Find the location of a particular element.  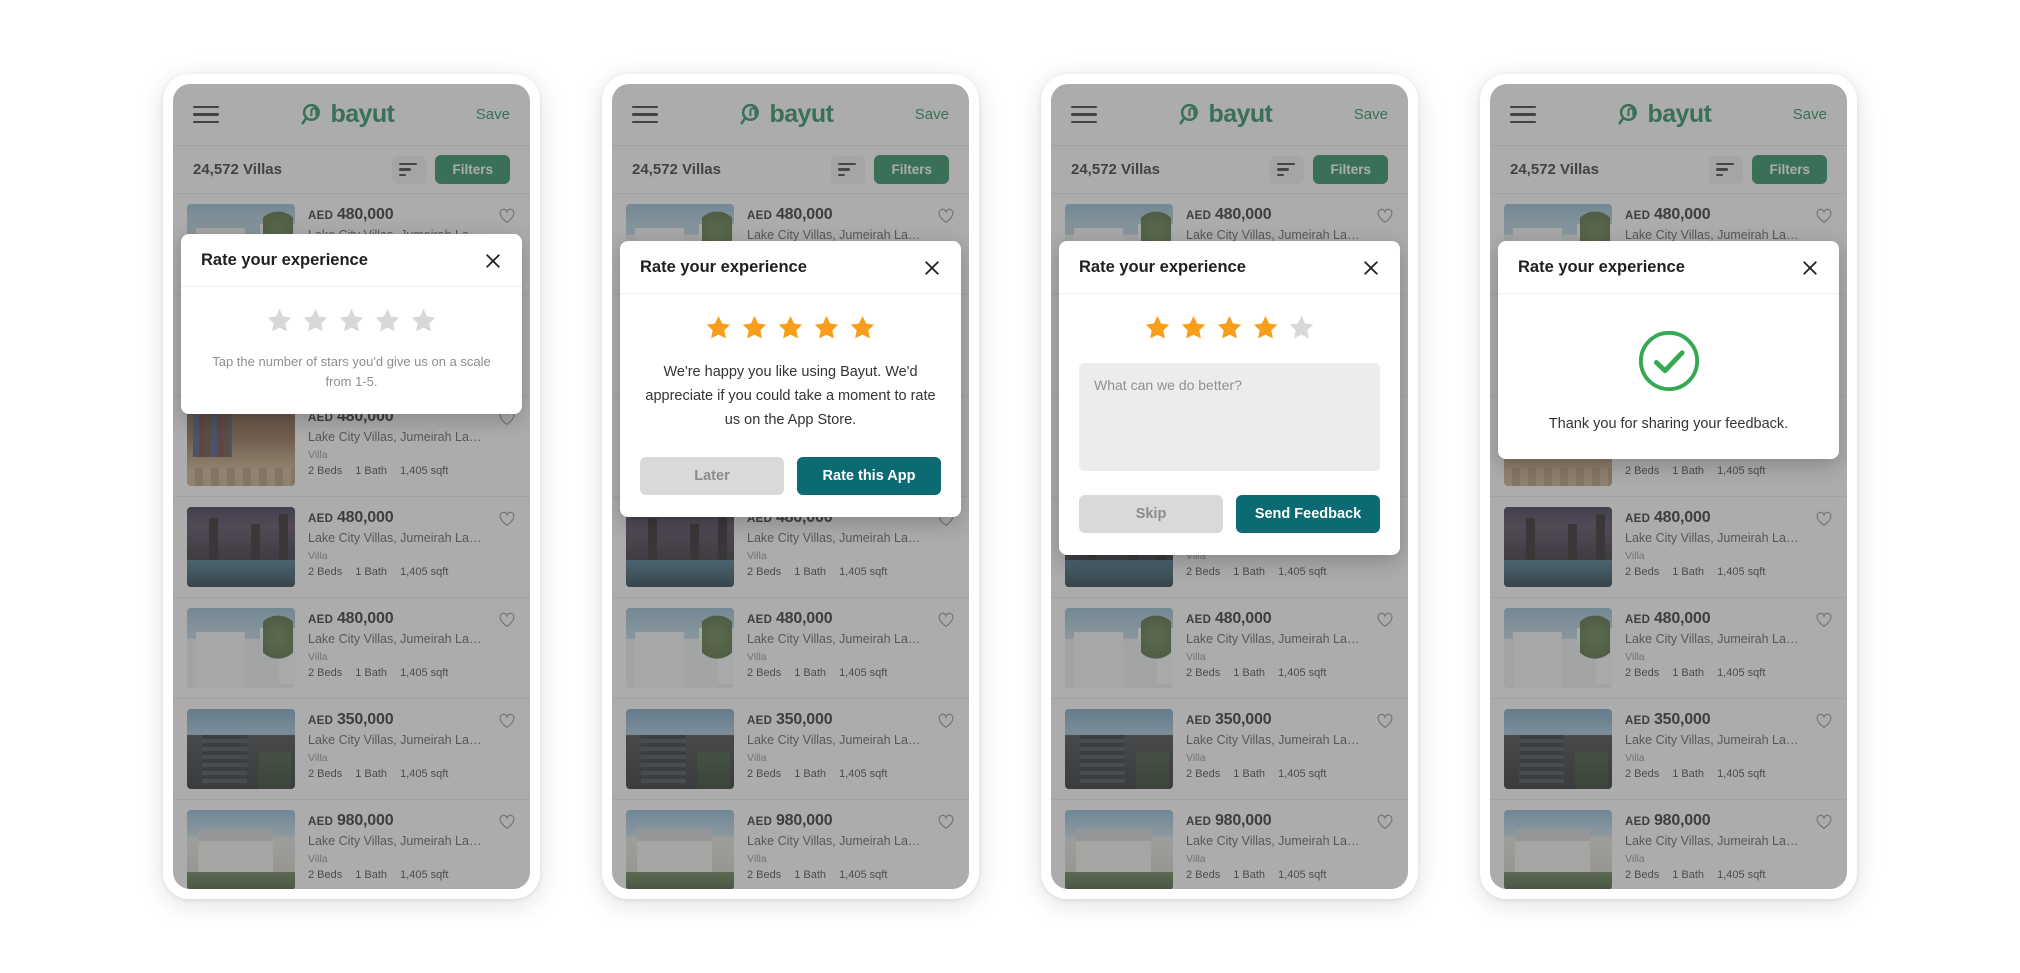

circle-check-icon is located at coordinates (1668, 361).